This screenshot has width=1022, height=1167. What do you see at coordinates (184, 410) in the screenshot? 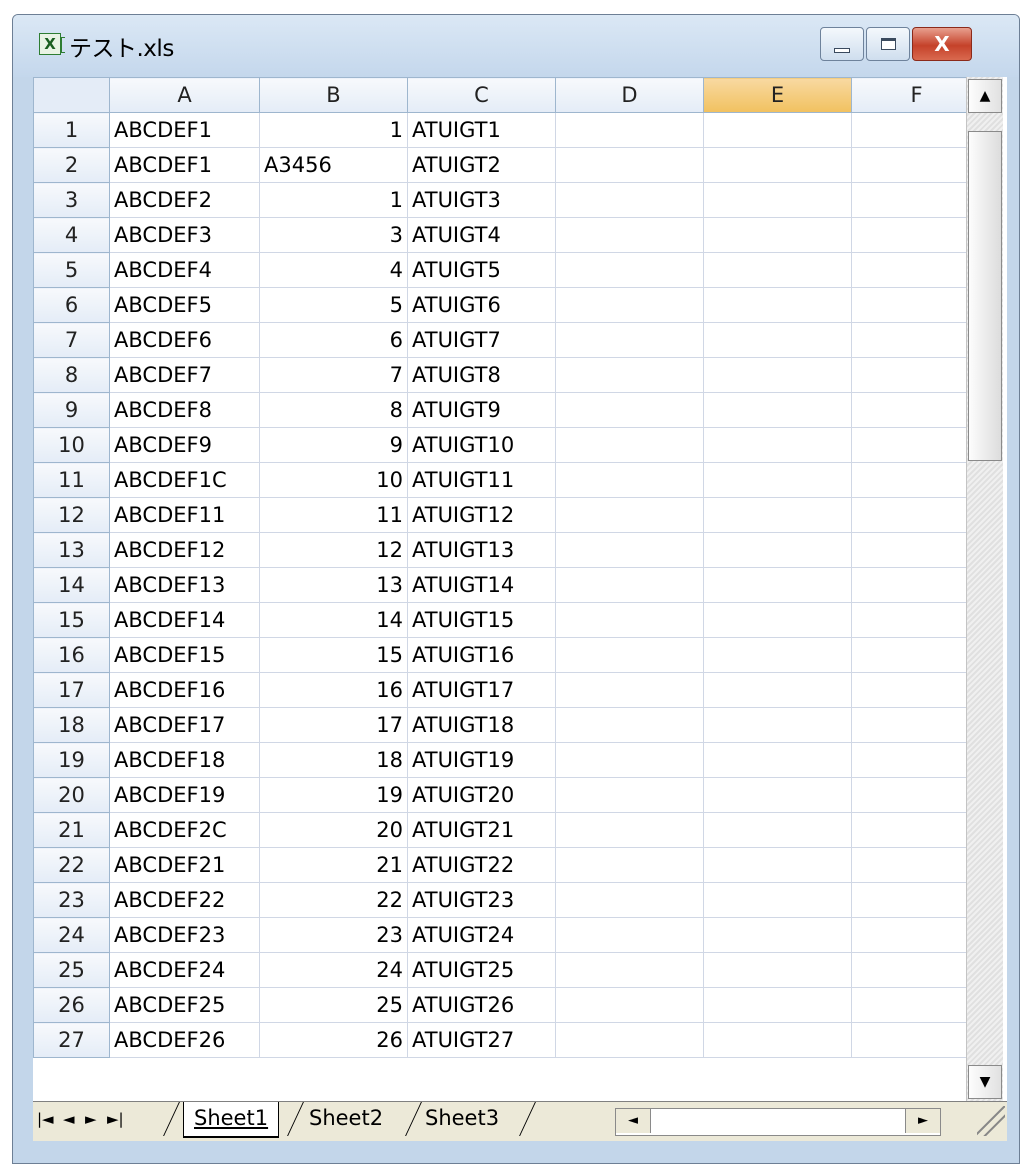
I see `cell-a: ABCDEF8` at bounding box center [184, 410].